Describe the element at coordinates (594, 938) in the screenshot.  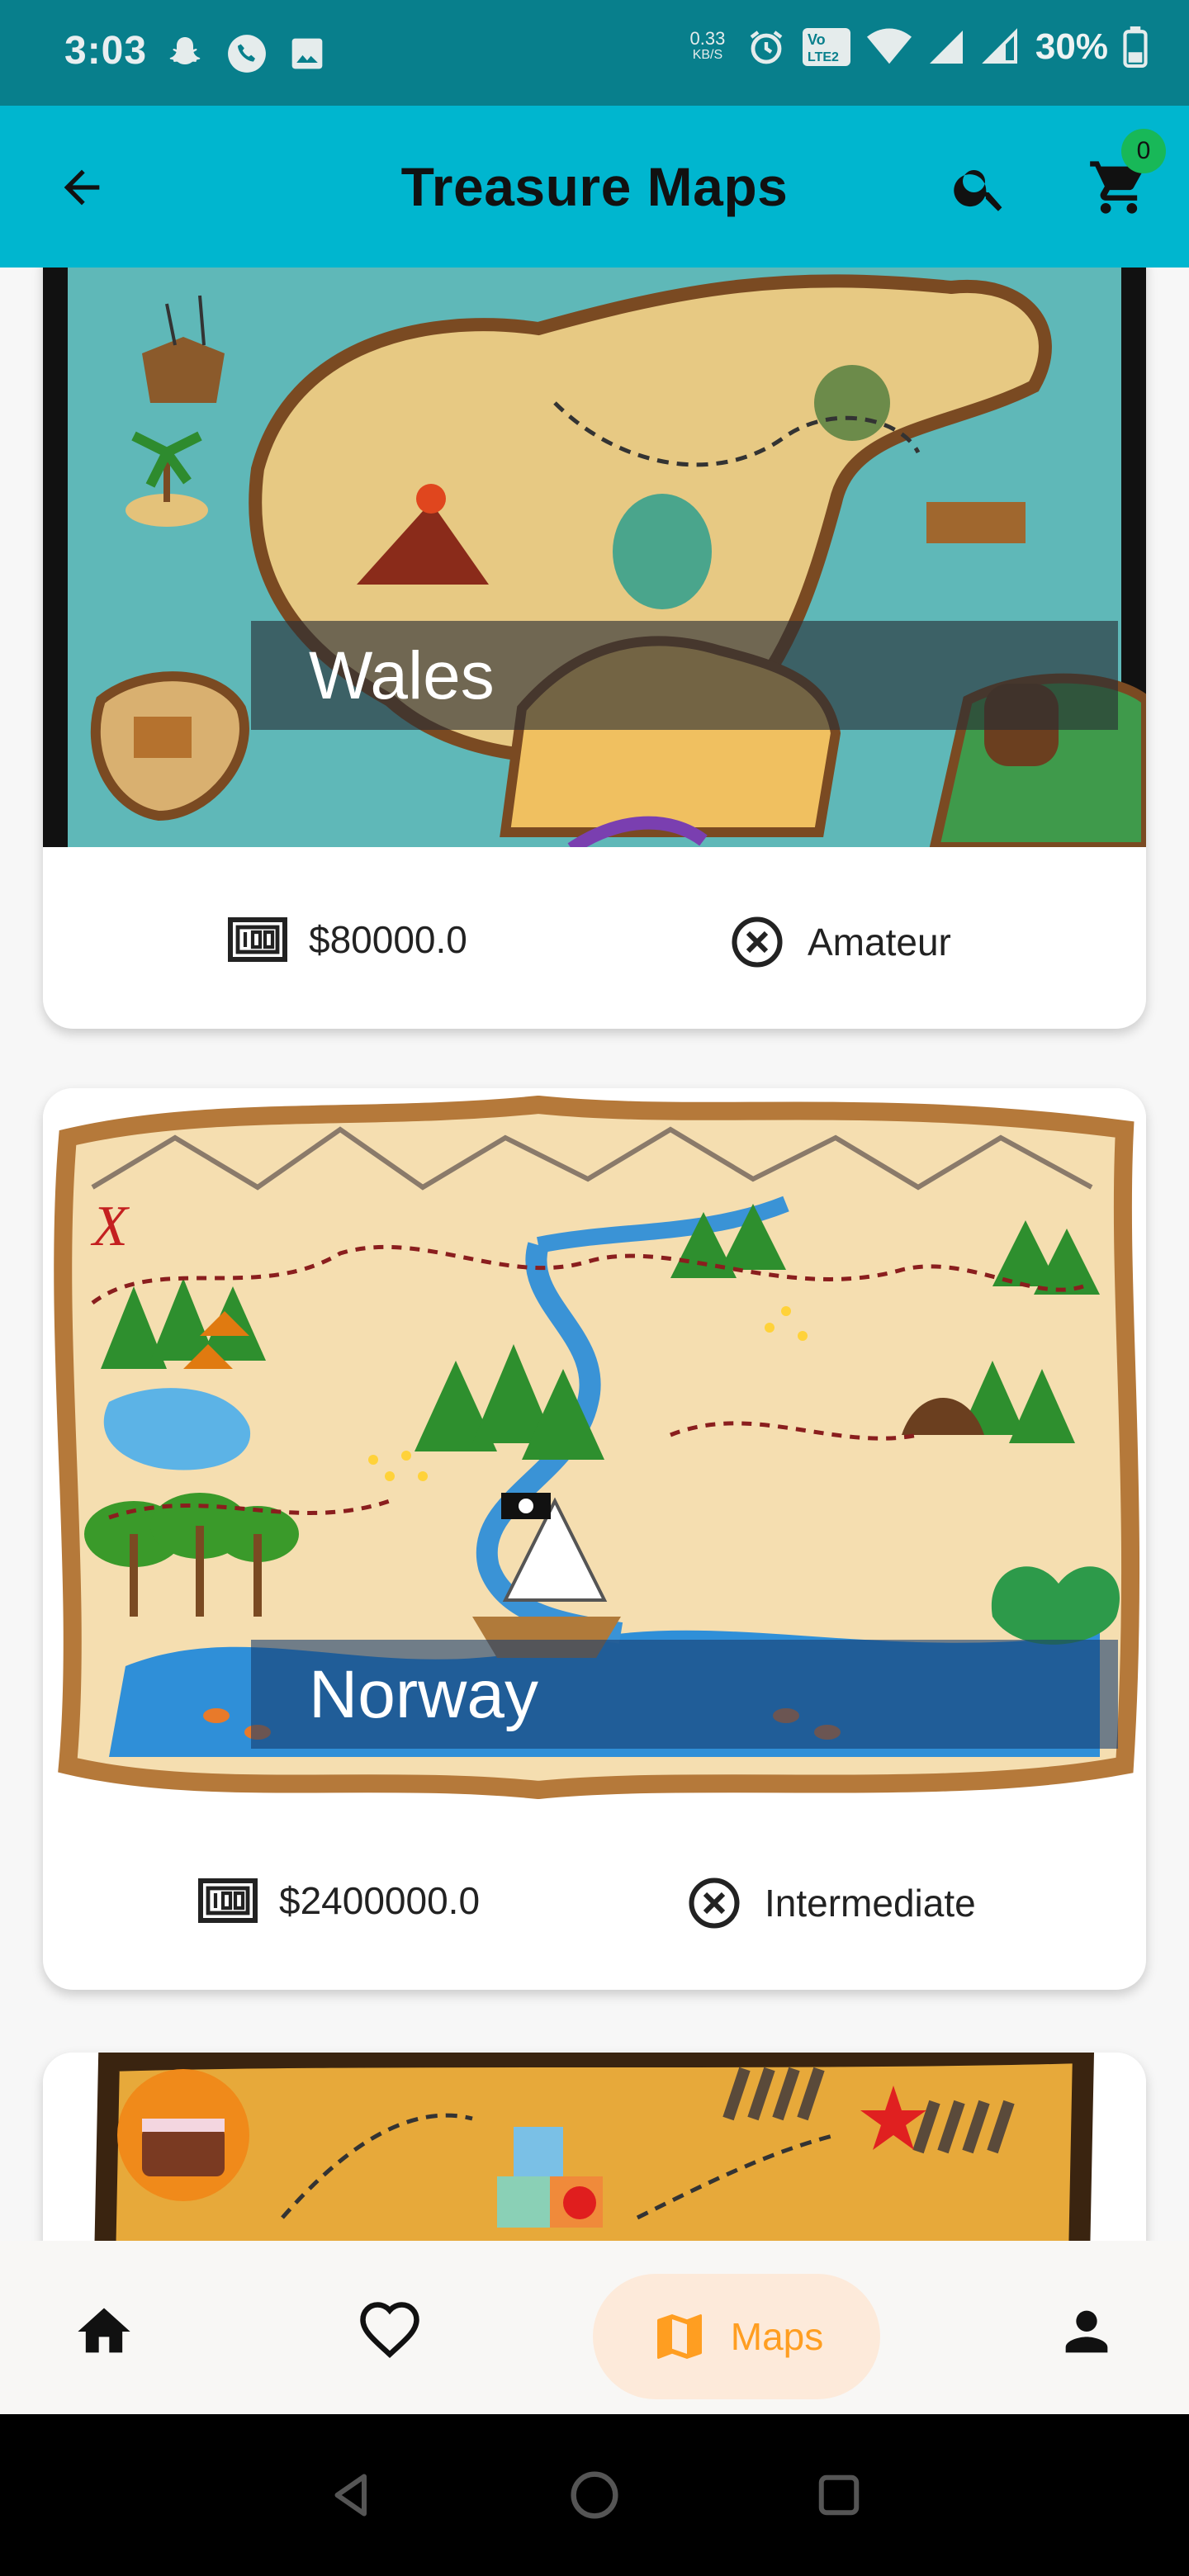
I see `map-meta: $80000.0 Amateur` at that location.